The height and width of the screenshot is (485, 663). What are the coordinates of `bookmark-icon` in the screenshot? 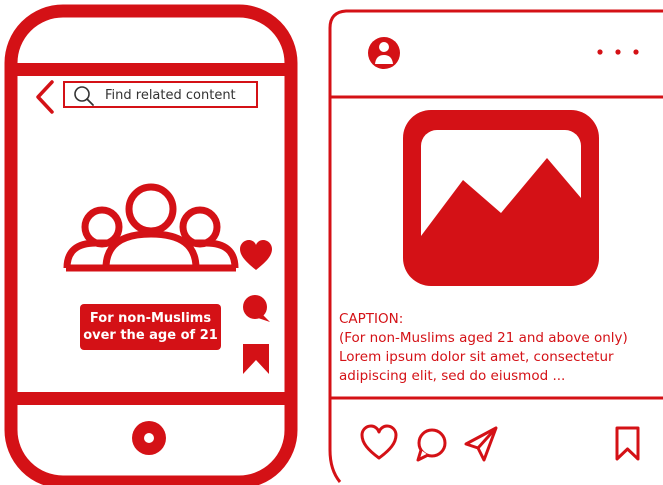 It's located at (256, 359).